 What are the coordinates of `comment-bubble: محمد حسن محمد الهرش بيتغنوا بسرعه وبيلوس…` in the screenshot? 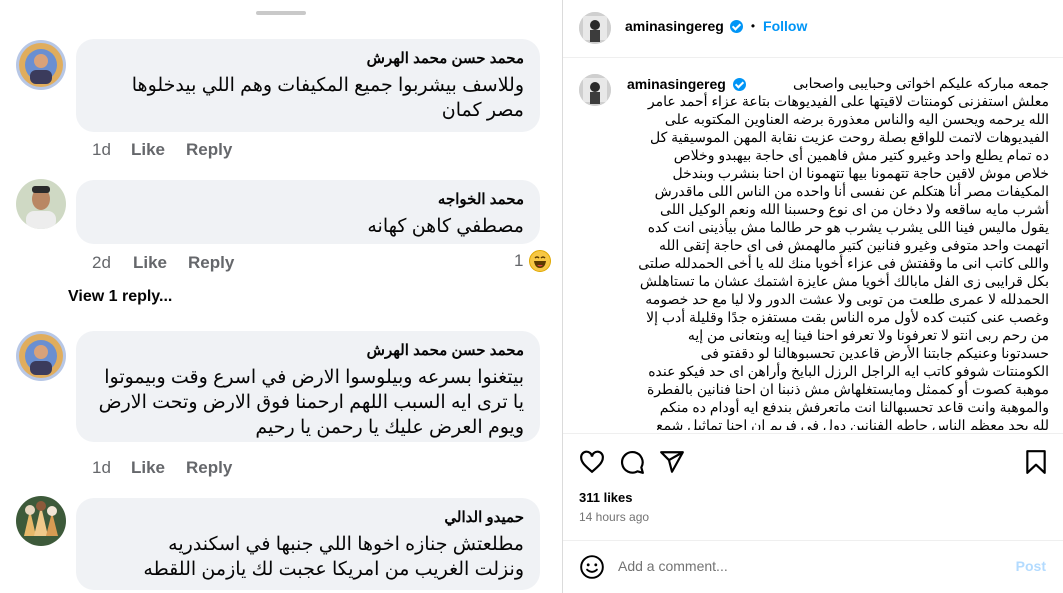 It's located at (308, 386).